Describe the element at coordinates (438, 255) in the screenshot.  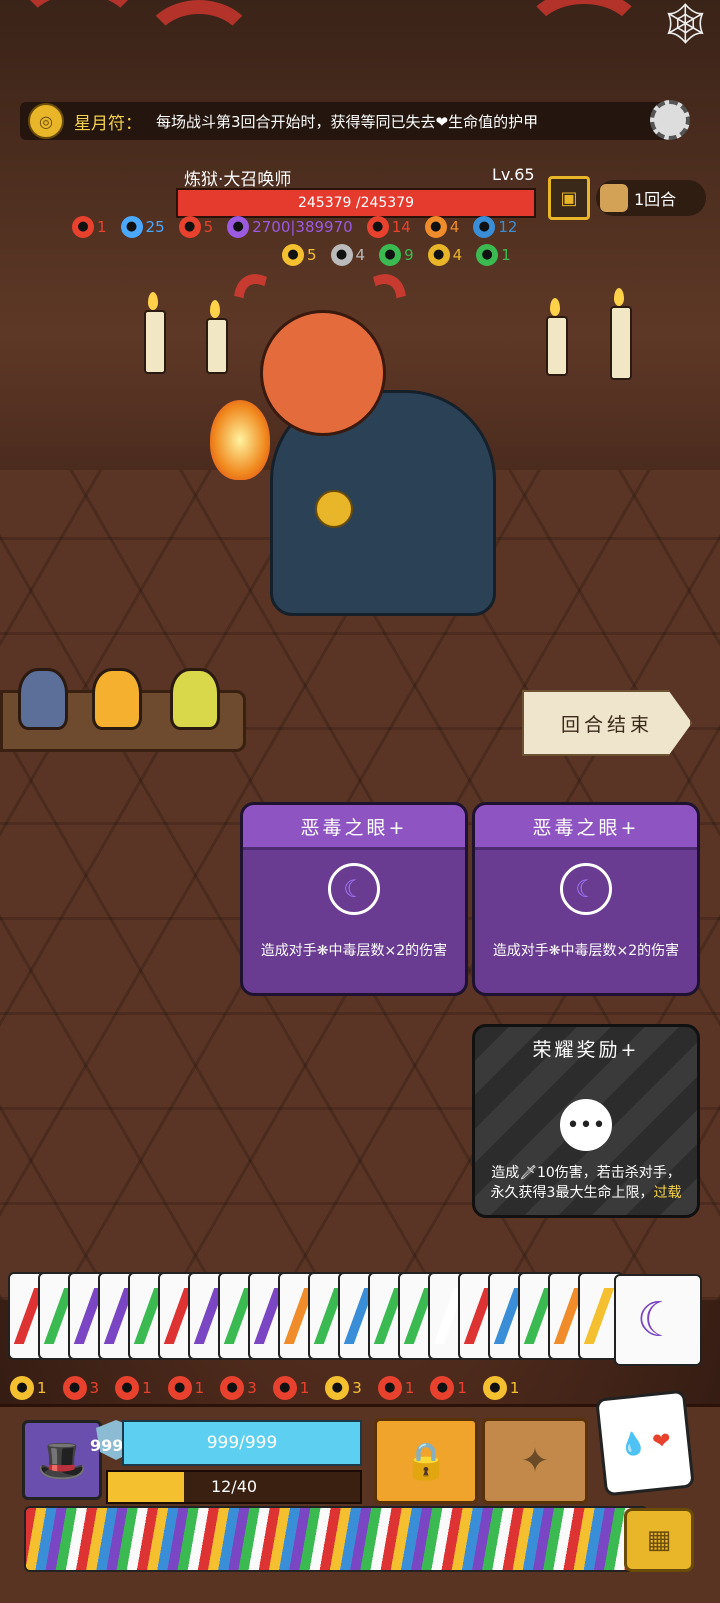
I see `lock-icon: ●` at that location.